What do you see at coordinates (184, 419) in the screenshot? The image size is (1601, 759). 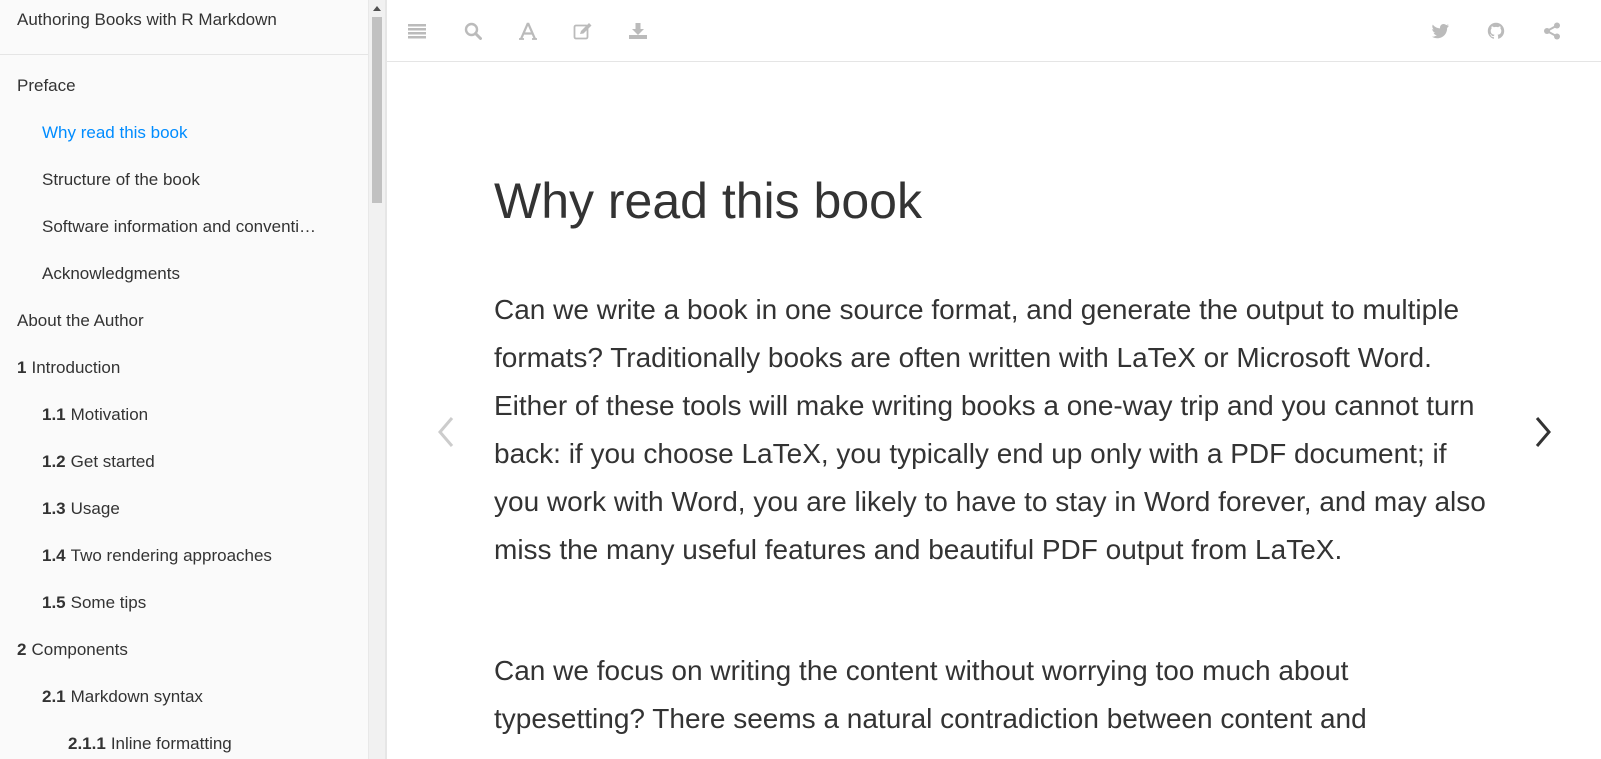 I see `toc-item: 1.1 Motivation` at bounding box center [184, 419].